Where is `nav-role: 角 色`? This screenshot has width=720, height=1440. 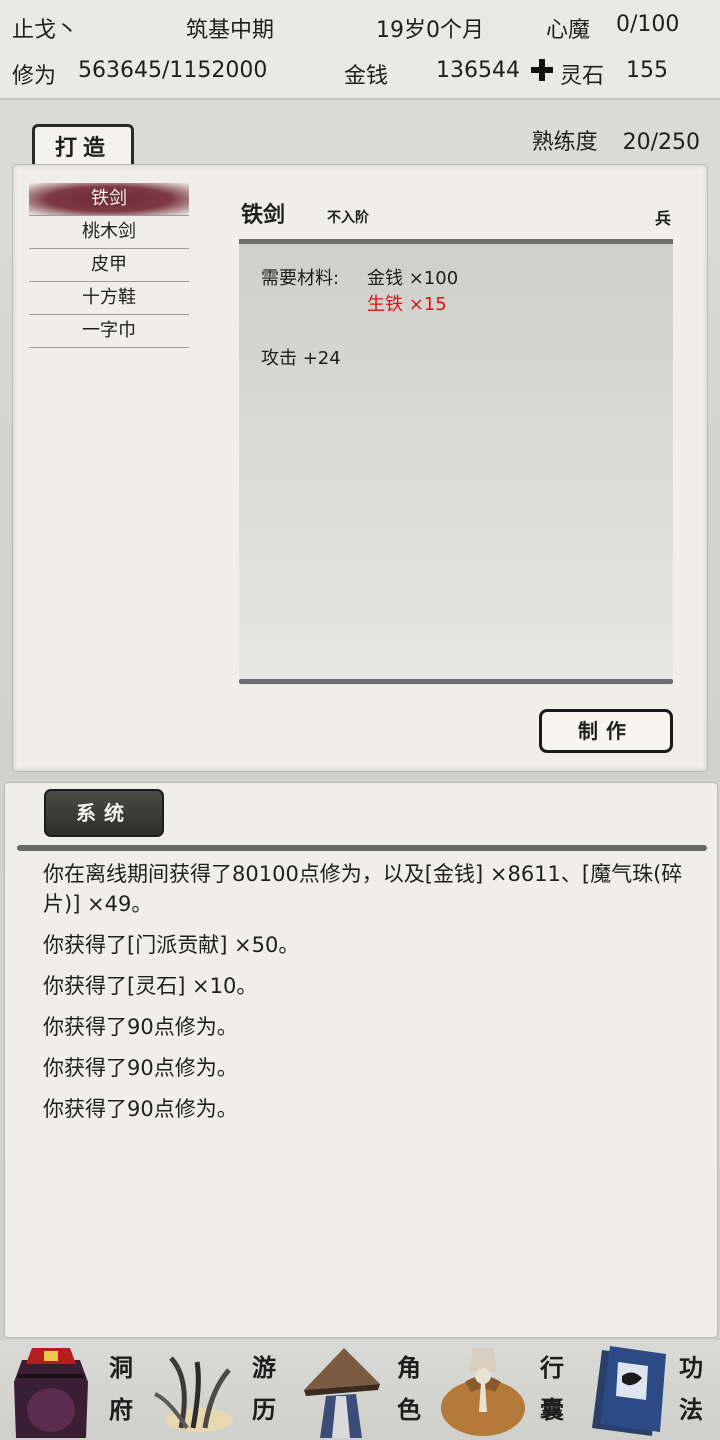
nav-role: 角 色 is located at coordinates (362, 1390).